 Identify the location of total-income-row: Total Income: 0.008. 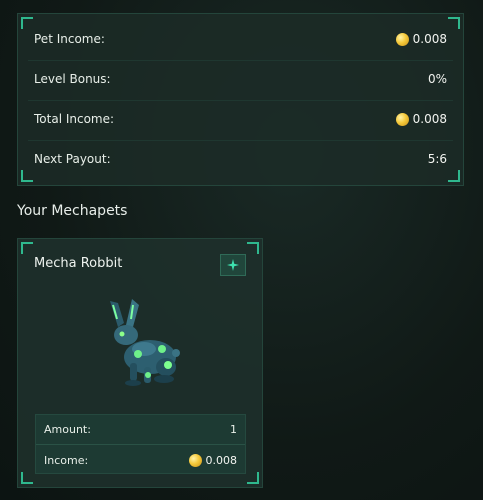
(240, 119).